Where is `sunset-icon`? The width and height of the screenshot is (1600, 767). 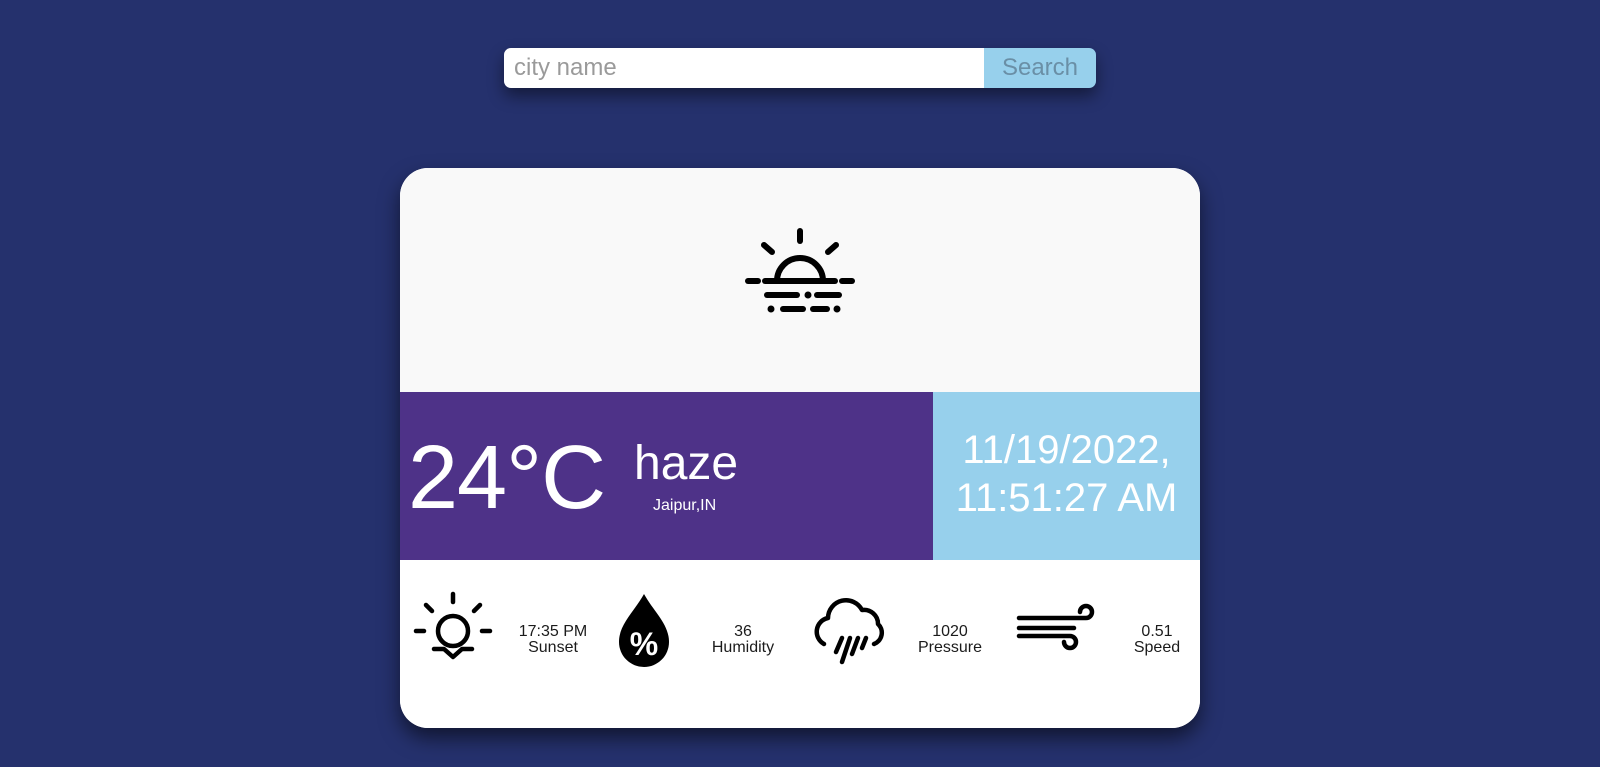
sunset-icon is located at coordinates (453, 625).